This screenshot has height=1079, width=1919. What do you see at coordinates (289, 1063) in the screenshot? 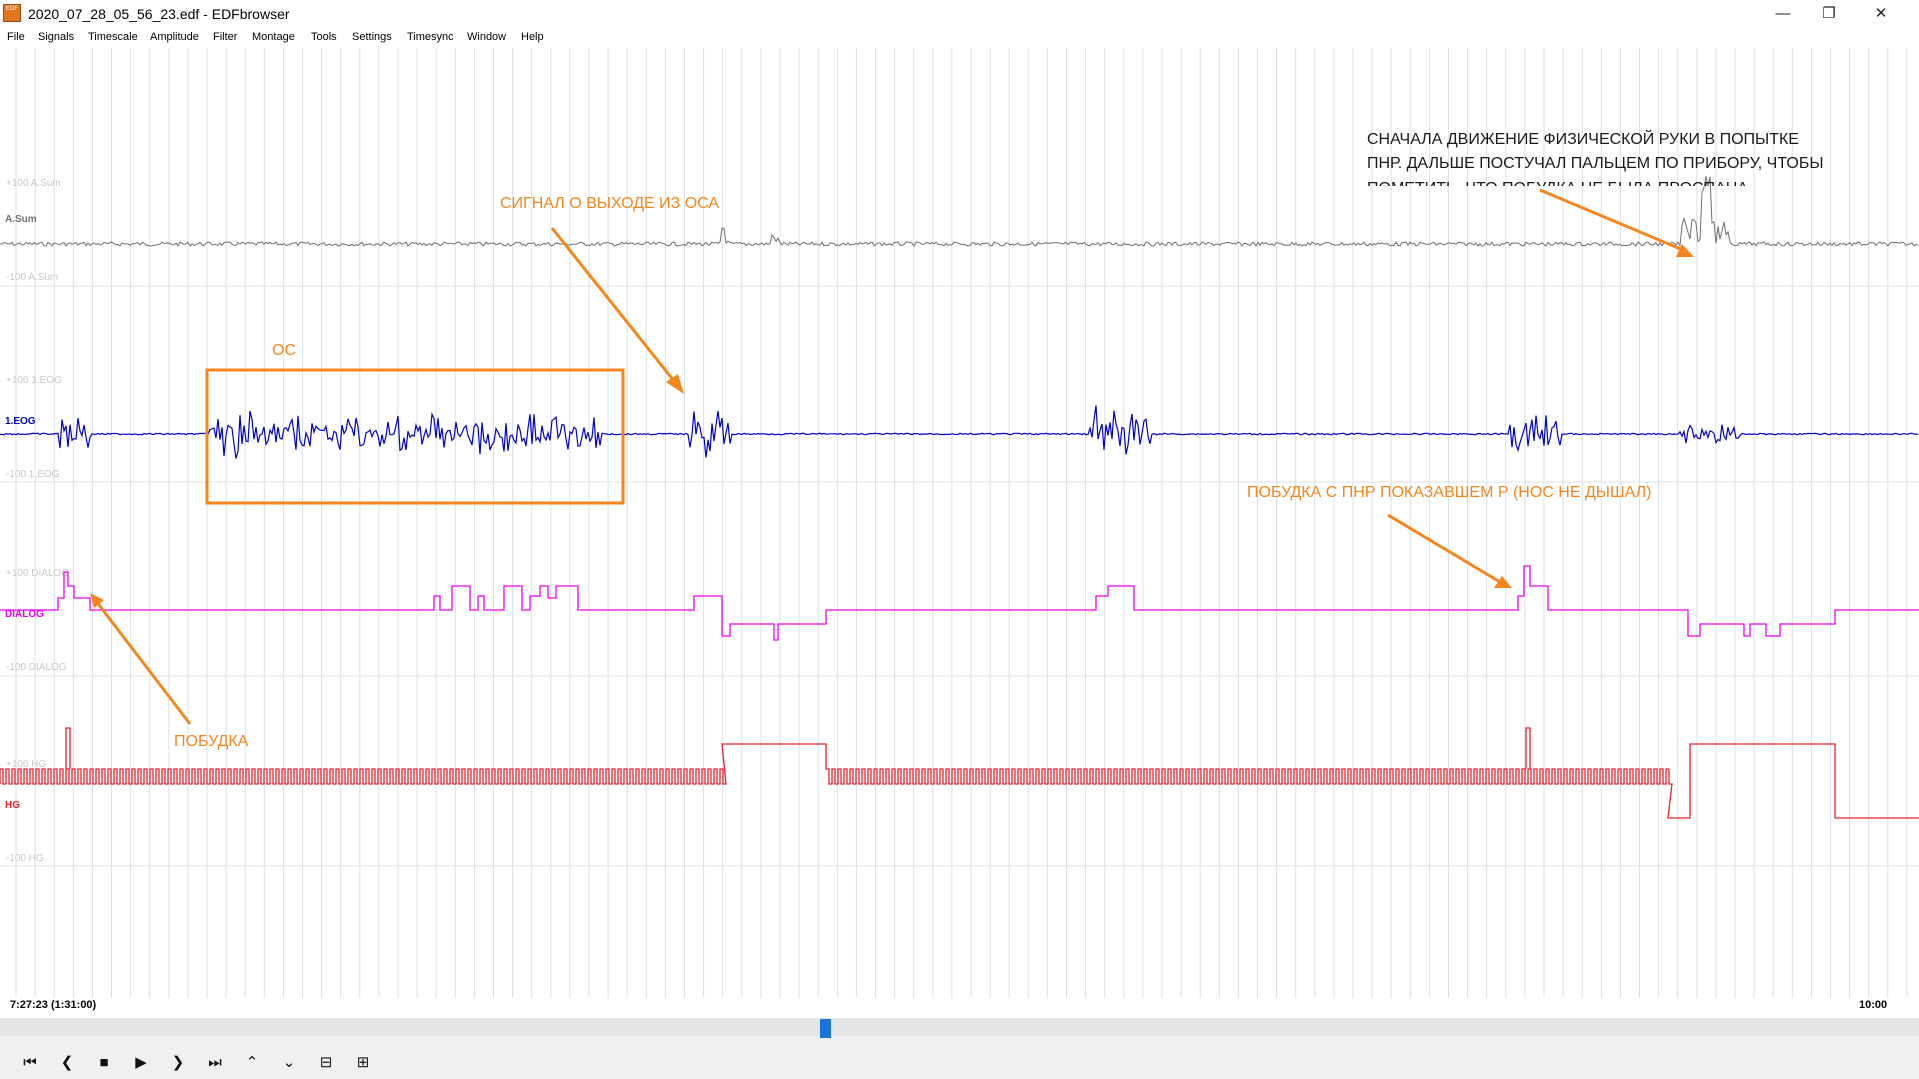
I see `amplitude-down-icon: ⌄` at bounding box center [289, 1063].